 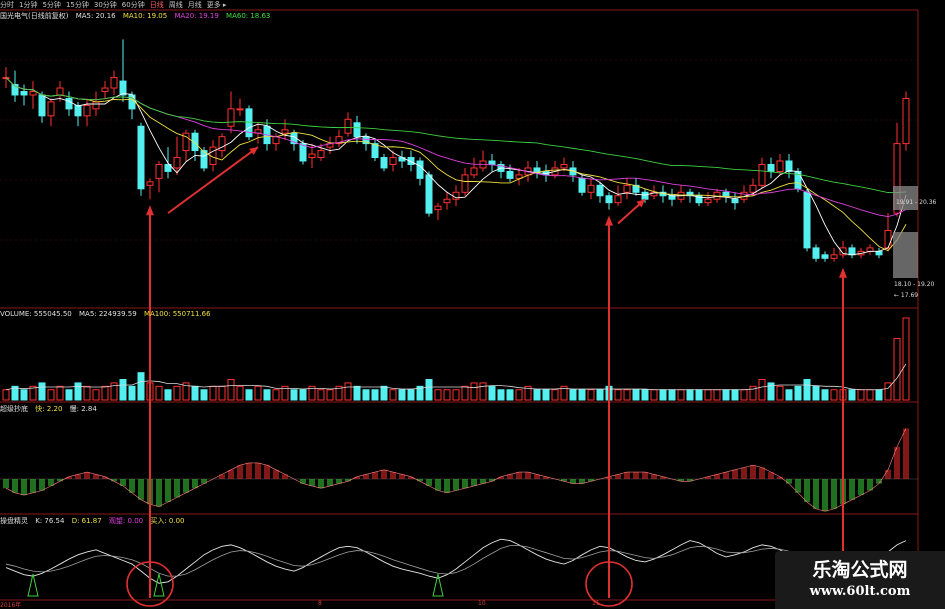 What do you see at coordinates (906, 295) in the screenshot?
I see `price-tag-low: ← 17.69` at bounding box center [906, 295].